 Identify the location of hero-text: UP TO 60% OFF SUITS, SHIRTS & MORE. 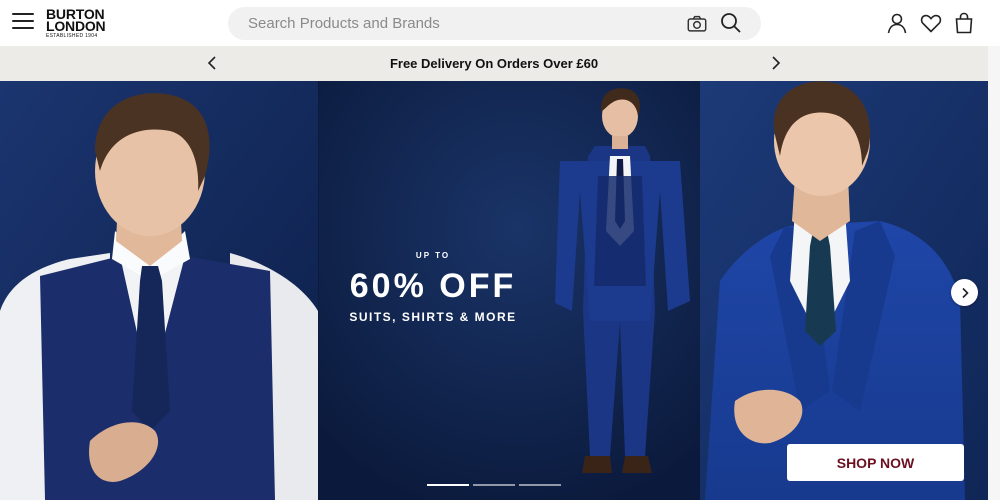
(433, 287).